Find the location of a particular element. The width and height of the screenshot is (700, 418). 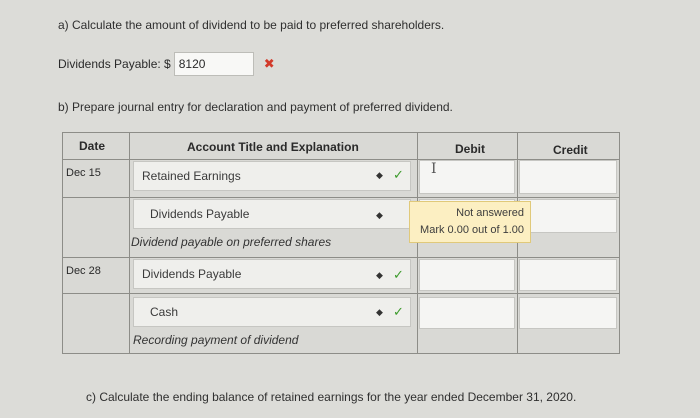

header-debit: Debit is located at coordinates (470, 149).